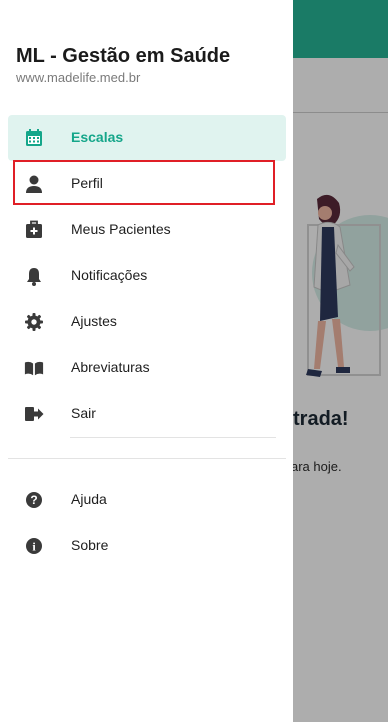 This screenshot has height=722, width=388. I want to click on menu-item-label: Notificações, so click(109, 275).